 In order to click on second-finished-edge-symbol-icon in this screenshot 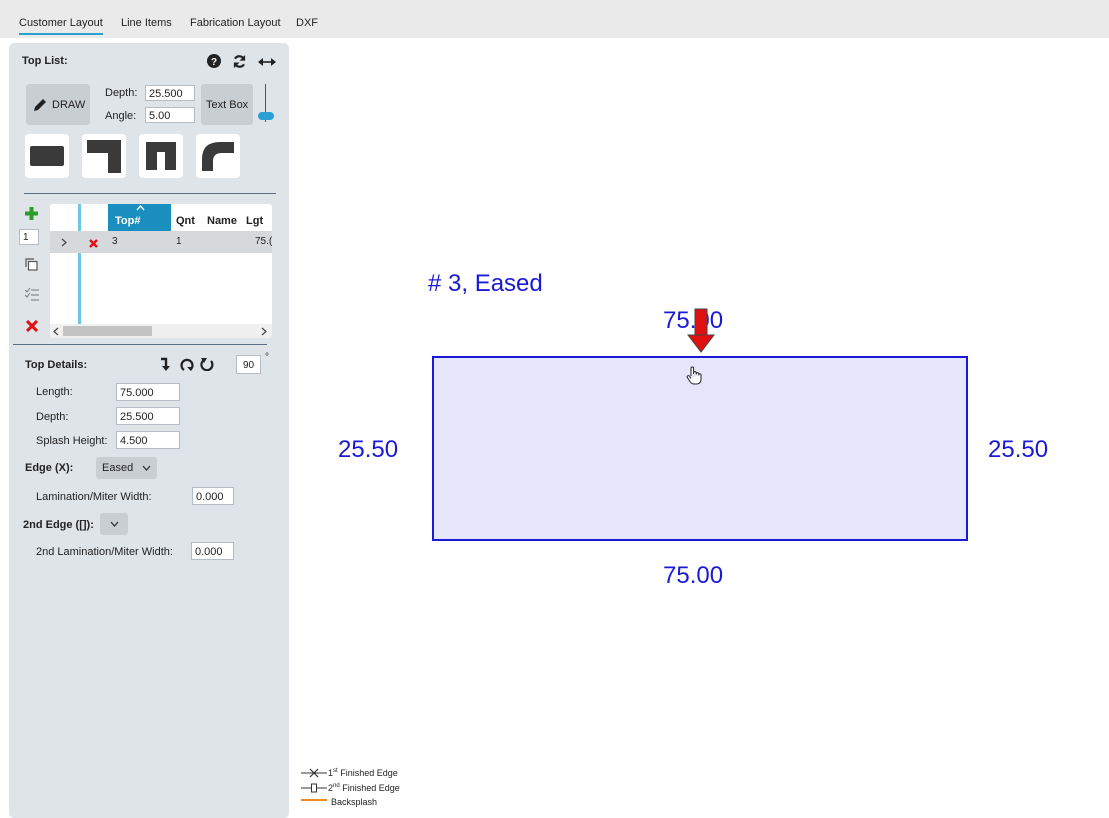, I will do `click(314, 788)`.